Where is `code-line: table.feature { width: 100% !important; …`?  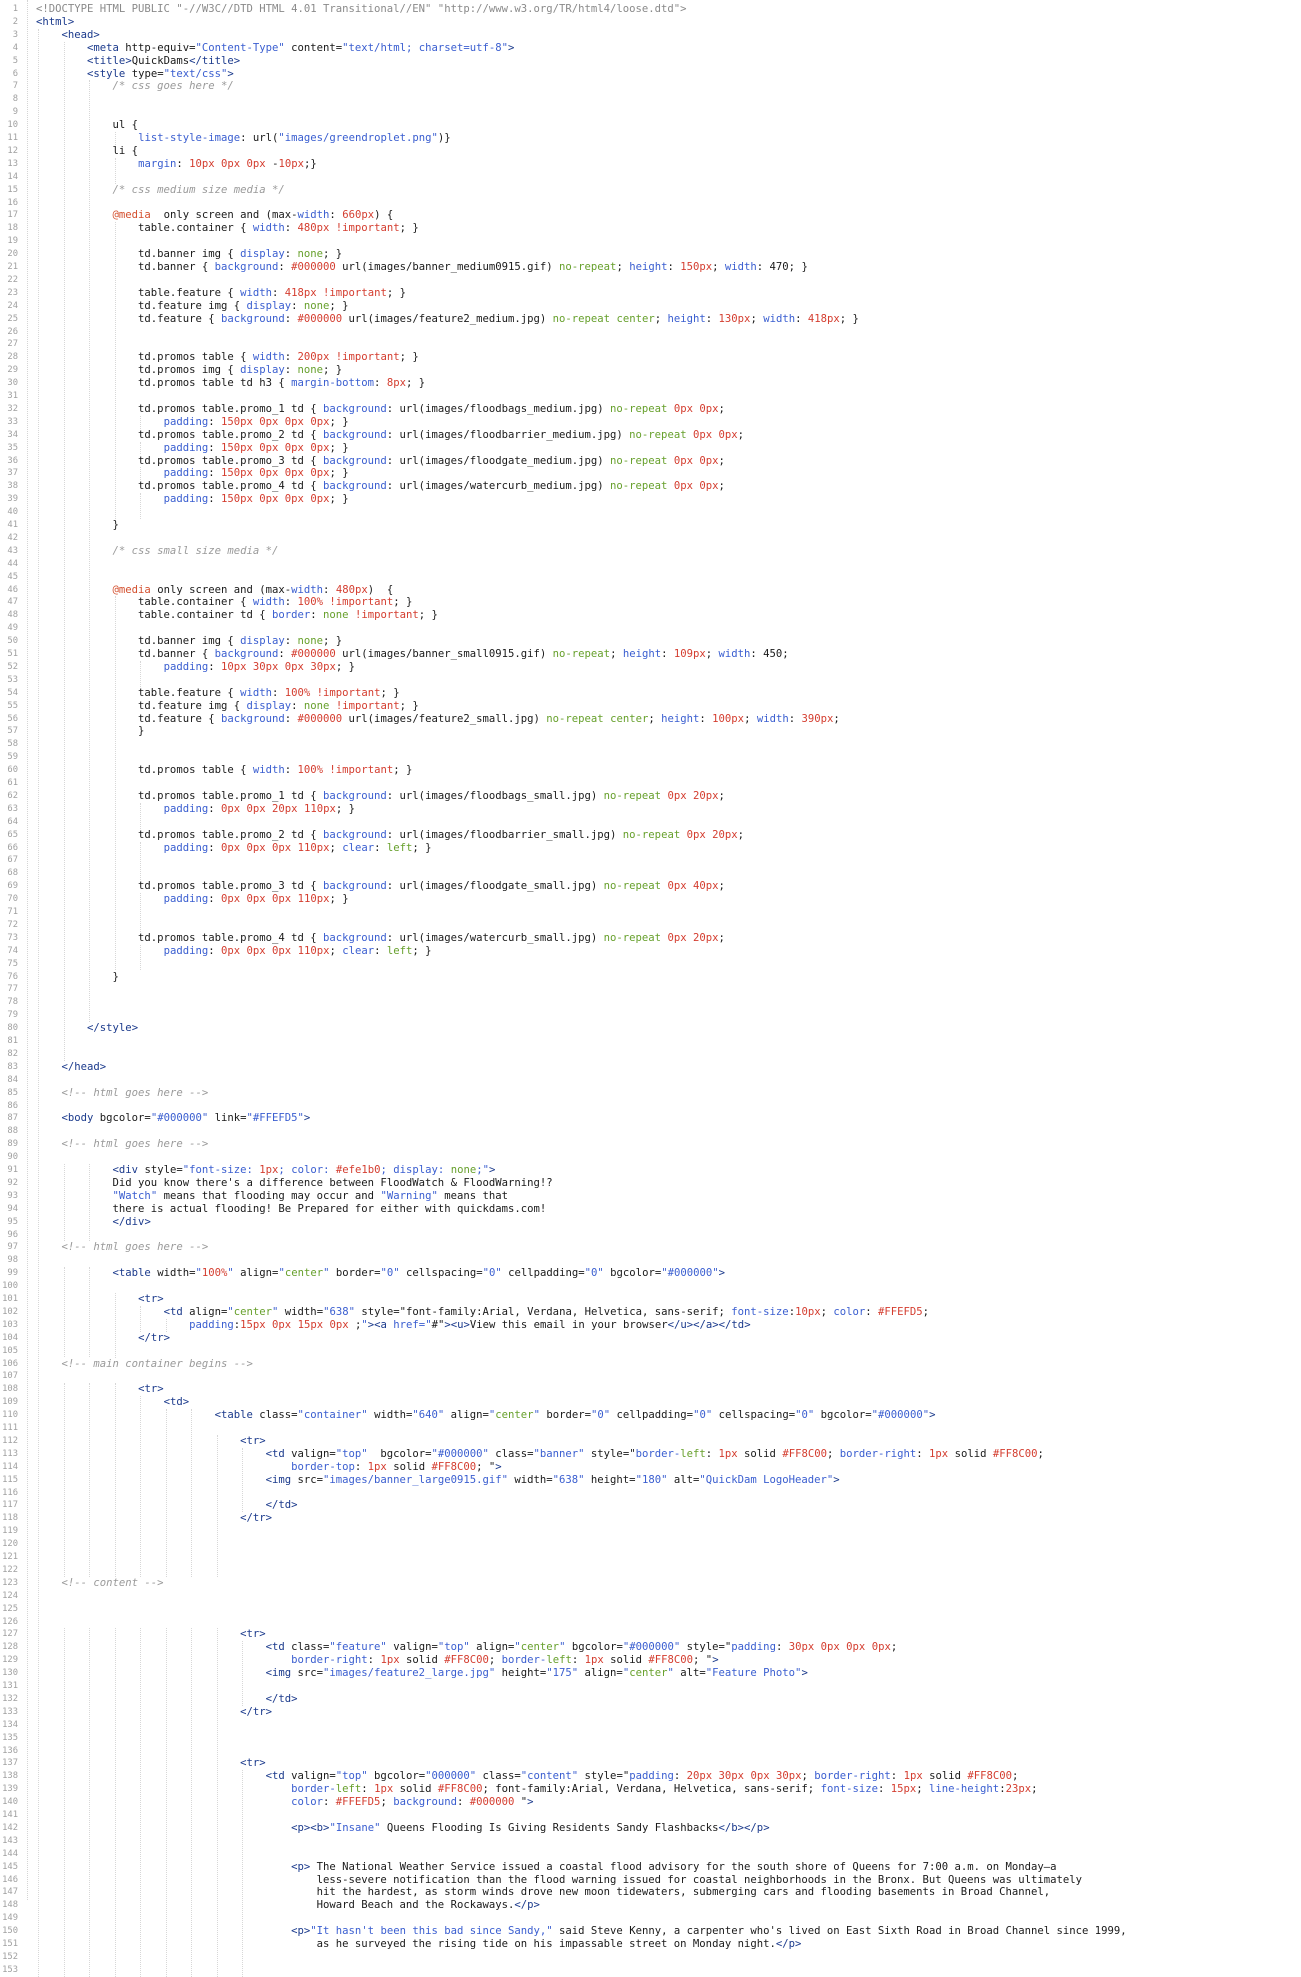 code-line: table.feature { width: 100% !important; … is located at coordinates (218, 693).